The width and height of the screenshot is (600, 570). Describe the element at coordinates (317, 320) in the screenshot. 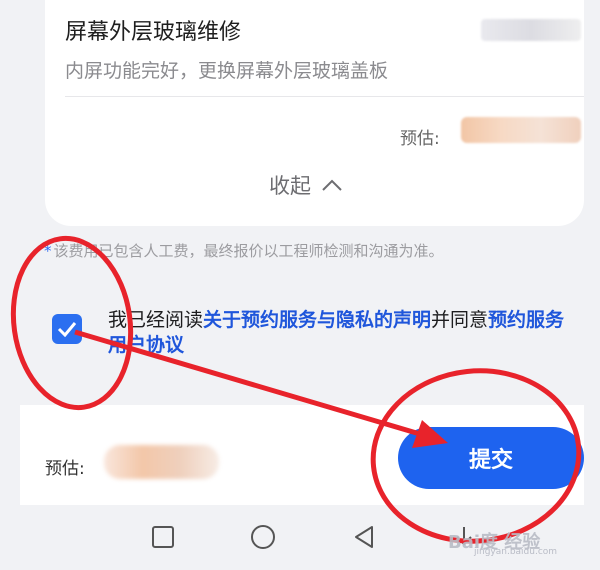

I see `privacy-statement-link: 关于预约服务与隐私的声明` at that location.